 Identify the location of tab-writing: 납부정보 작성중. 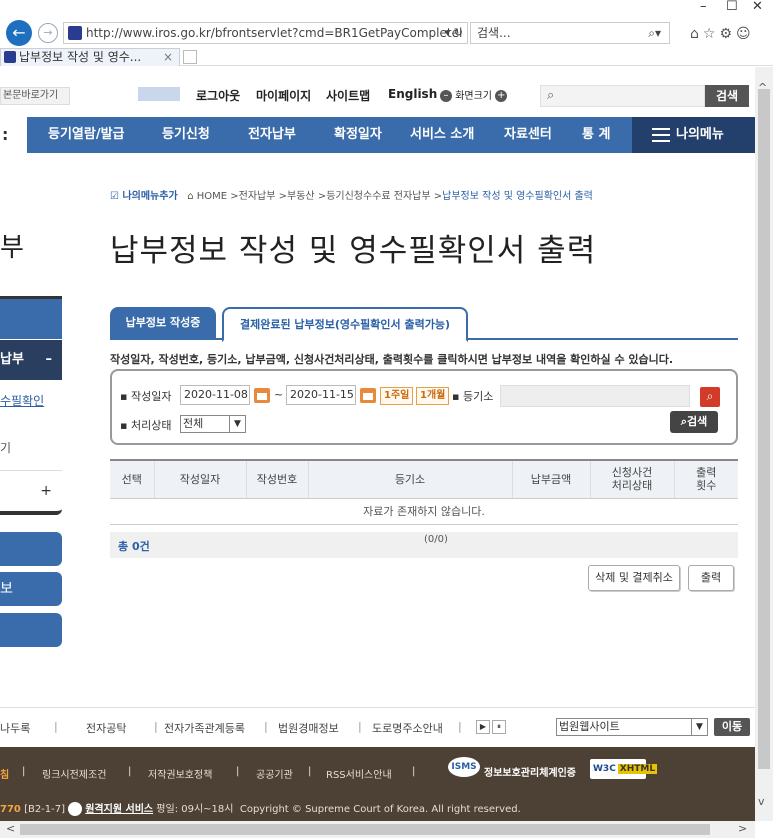
(163, 323).